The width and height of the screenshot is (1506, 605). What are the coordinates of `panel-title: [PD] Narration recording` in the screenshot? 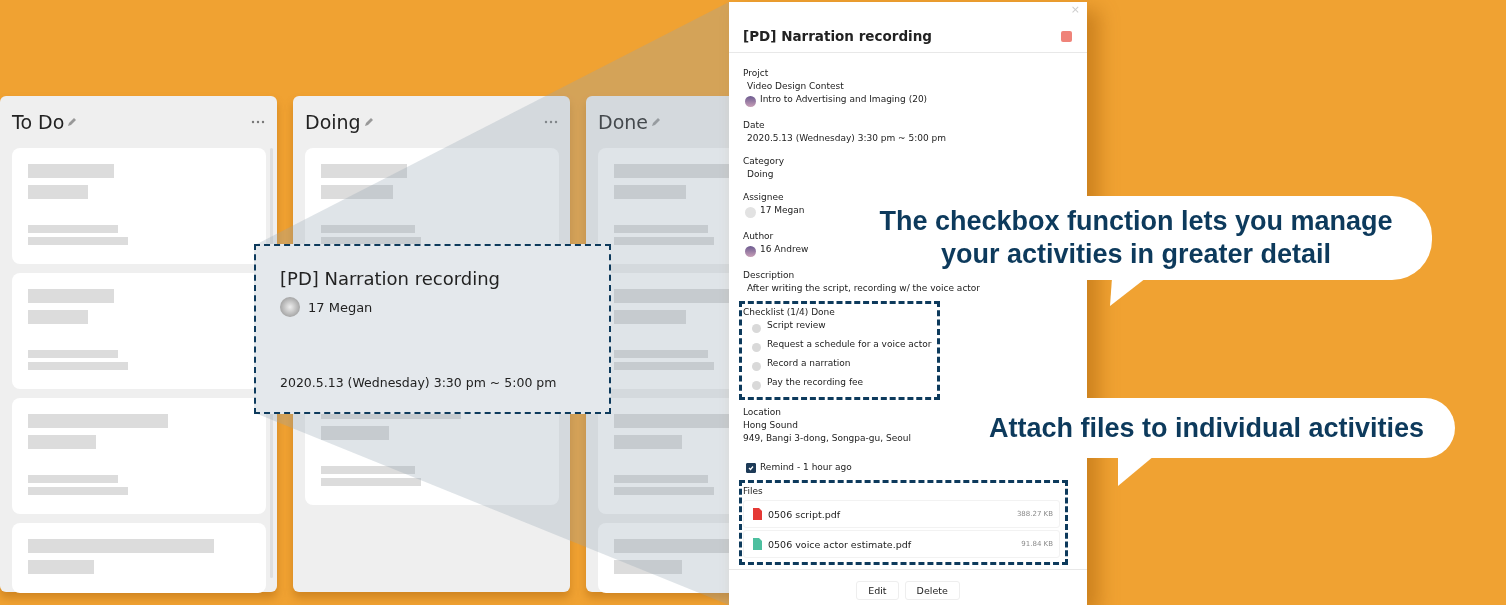 It's located at (838, 36).